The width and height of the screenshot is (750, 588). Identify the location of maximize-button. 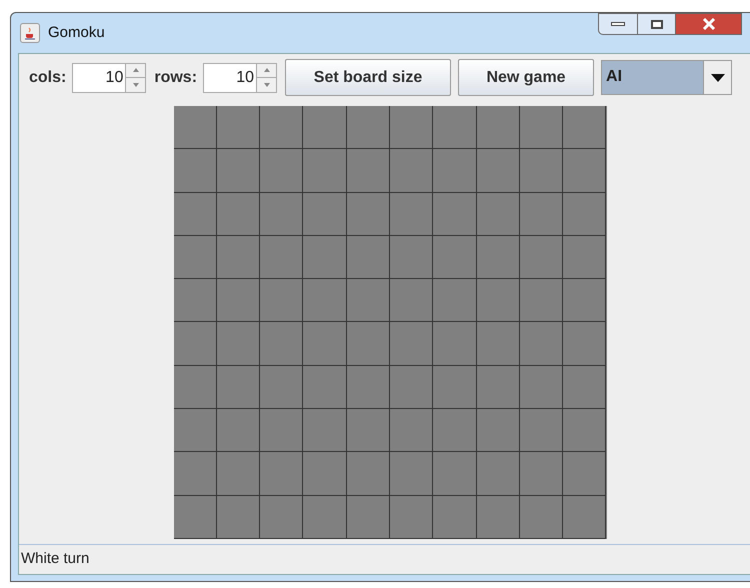
(657, 24).